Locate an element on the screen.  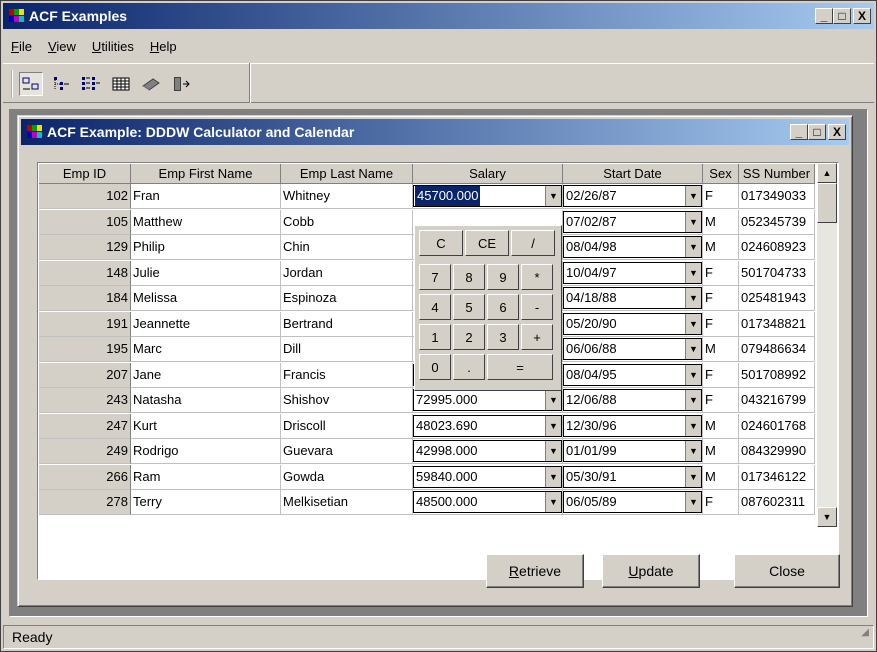
calc-key: 1 is located at coordinates (435, 337).